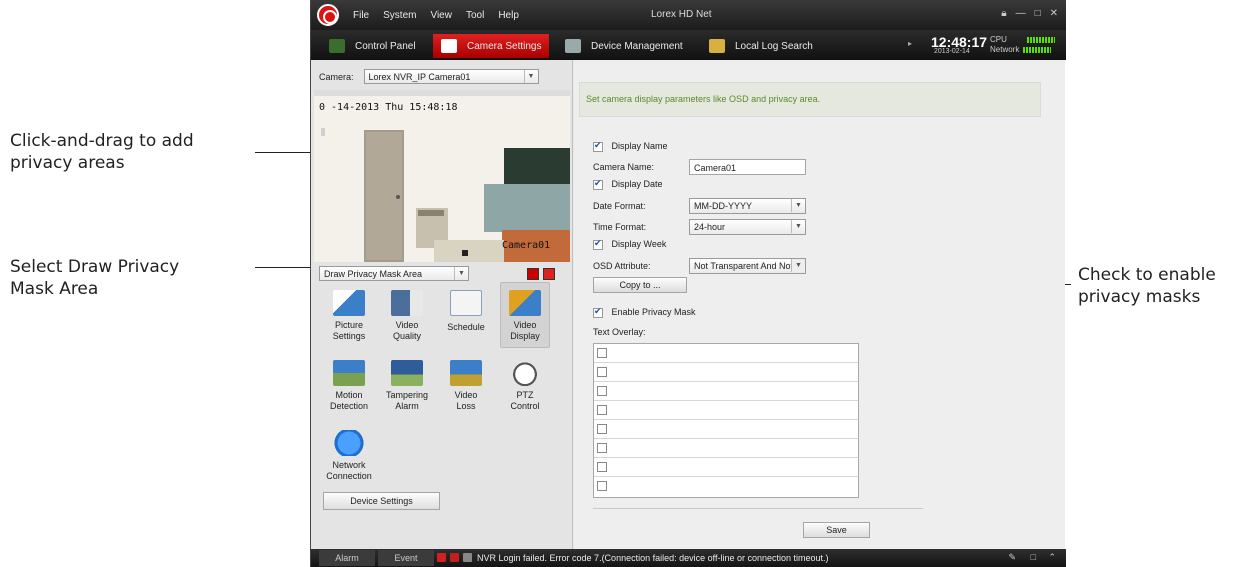 The height and width of the screenshot is (567, 1250). What do you see at coordinates (466, 406) in the screenshot?
I see `tool-label: Loss` at bounding box center [466, 406].